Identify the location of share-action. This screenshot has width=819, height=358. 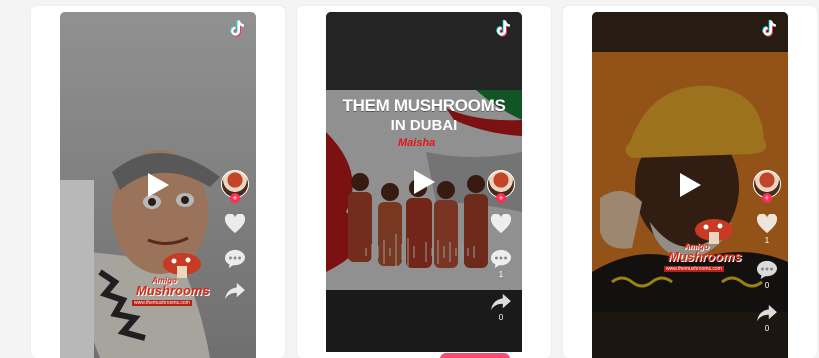
(235, 291).